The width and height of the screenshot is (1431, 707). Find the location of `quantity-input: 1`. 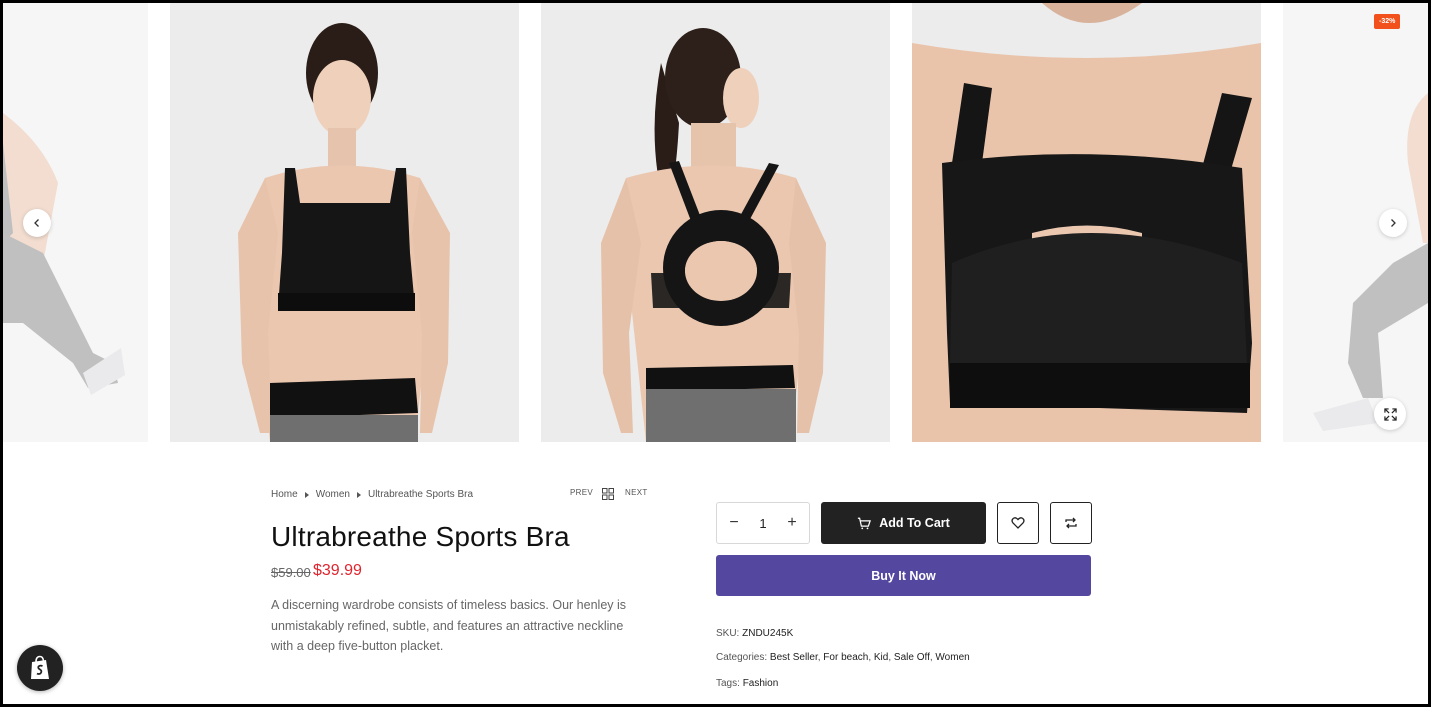

quantity-input: 1 is located at coordinates (762, 523).